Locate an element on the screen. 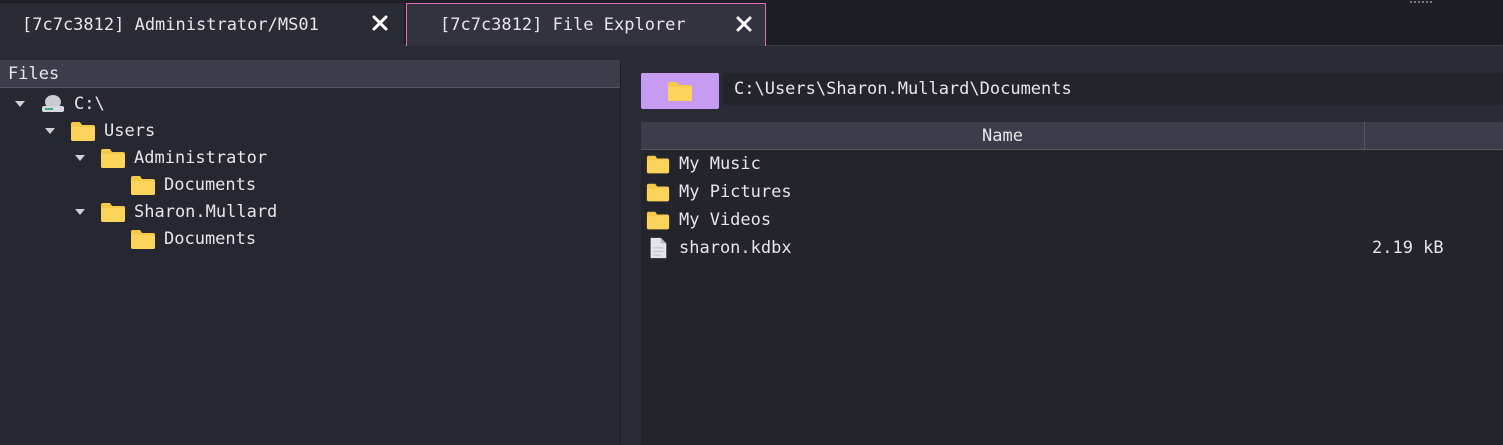 The image size is (1503, 445). file-size: 2.19 kB is located at coordinates (1408, 248).